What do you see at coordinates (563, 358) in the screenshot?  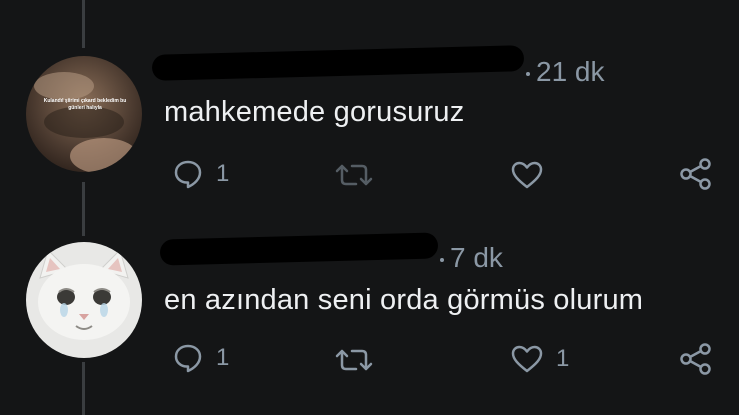 I see `like-count: 1` at bounding box center [563, 358].